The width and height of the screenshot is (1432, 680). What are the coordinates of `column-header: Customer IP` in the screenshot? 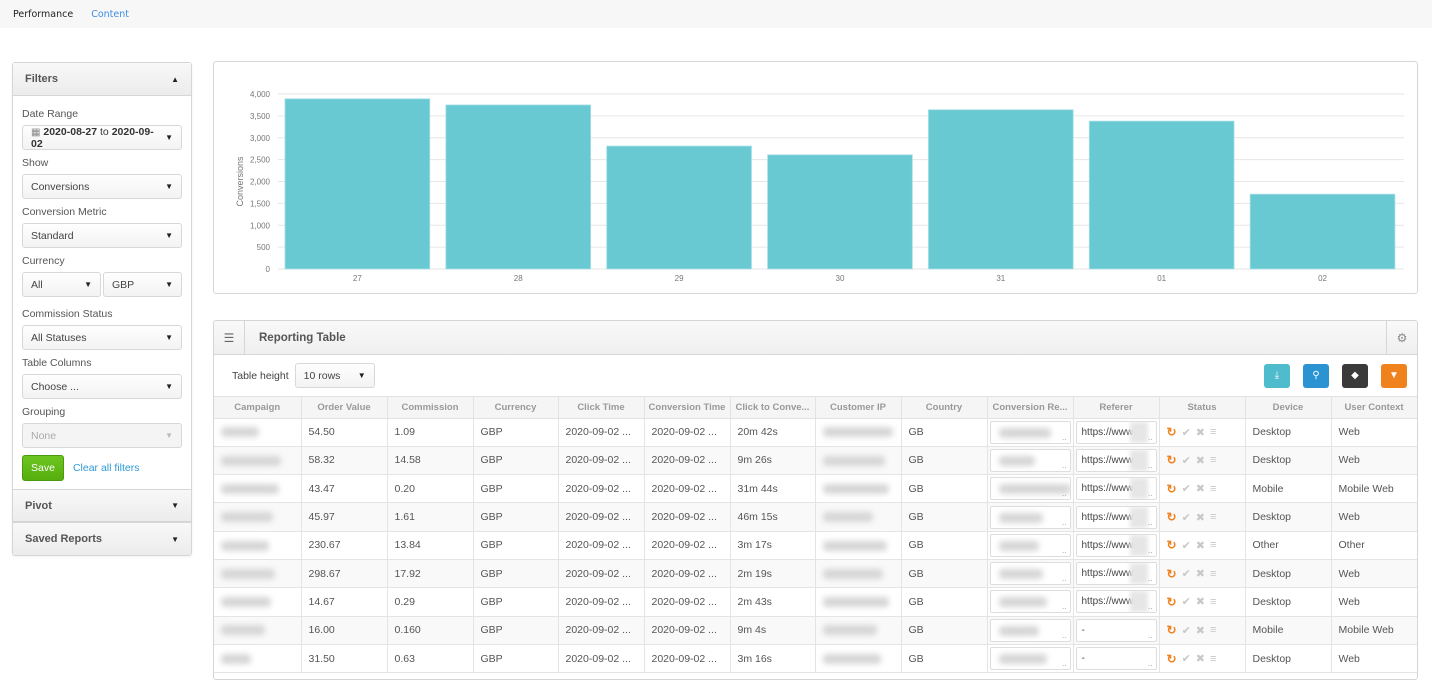 It's located at (858, 408).